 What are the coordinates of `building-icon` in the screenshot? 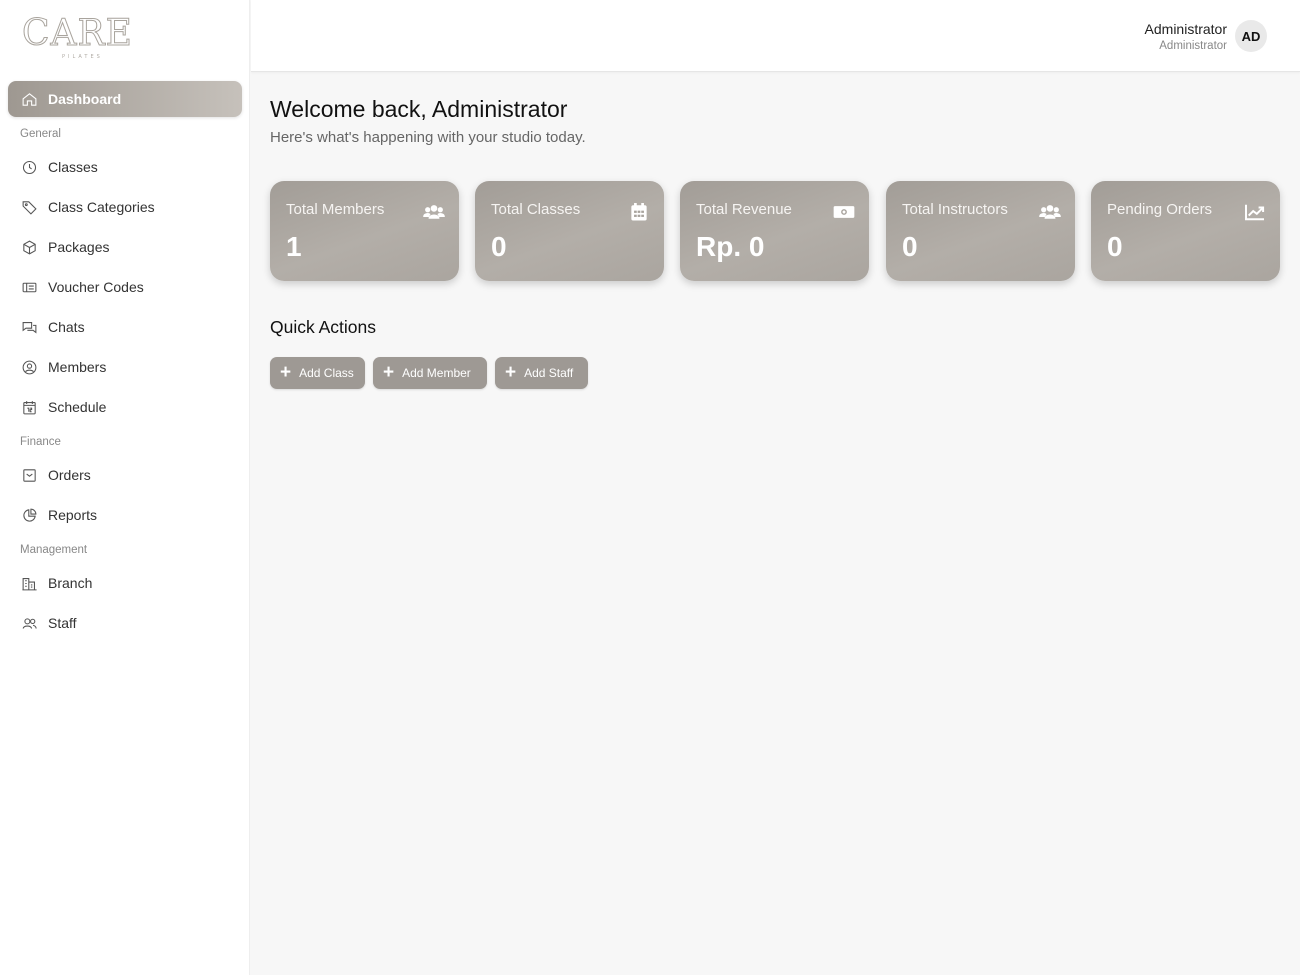 It's located at (29, 583).